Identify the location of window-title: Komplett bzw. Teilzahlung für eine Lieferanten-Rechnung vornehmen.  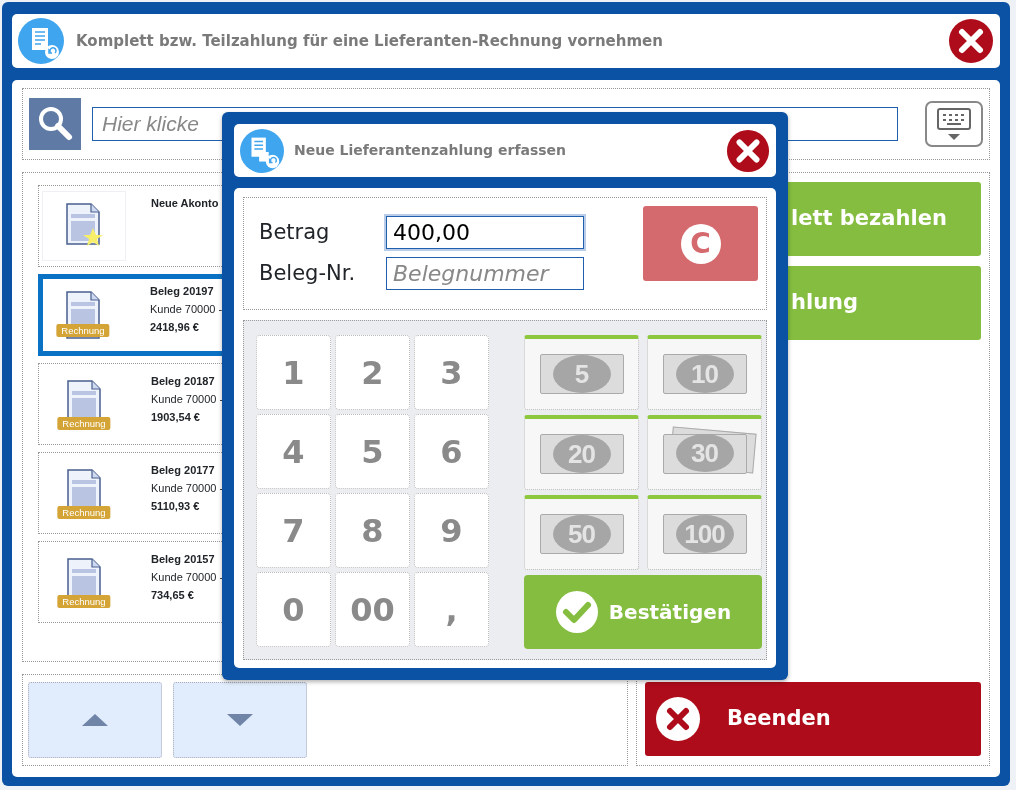
(370, 41).